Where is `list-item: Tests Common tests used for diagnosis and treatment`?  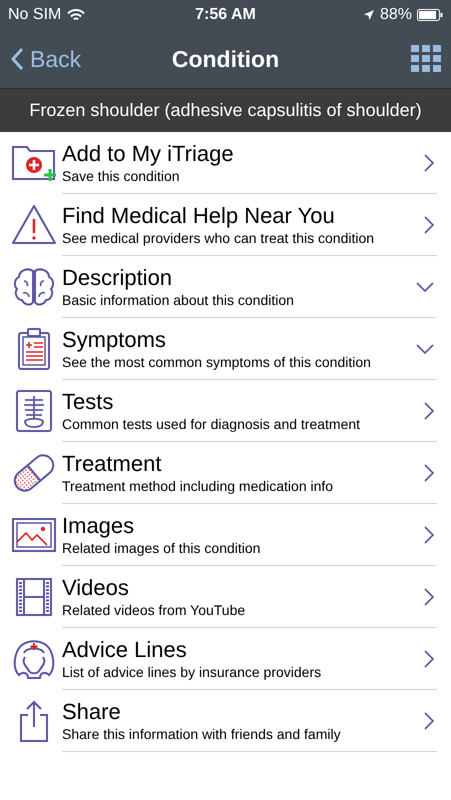 list-item: Tests Common tests used for diagnosis and treatment is located at coordinates (225, 411).